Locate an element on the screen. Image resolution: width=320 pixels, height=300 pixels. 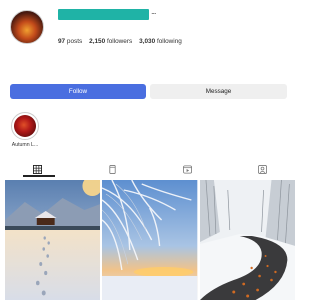
follow-button: Follow is located at coordinates (78, 91).